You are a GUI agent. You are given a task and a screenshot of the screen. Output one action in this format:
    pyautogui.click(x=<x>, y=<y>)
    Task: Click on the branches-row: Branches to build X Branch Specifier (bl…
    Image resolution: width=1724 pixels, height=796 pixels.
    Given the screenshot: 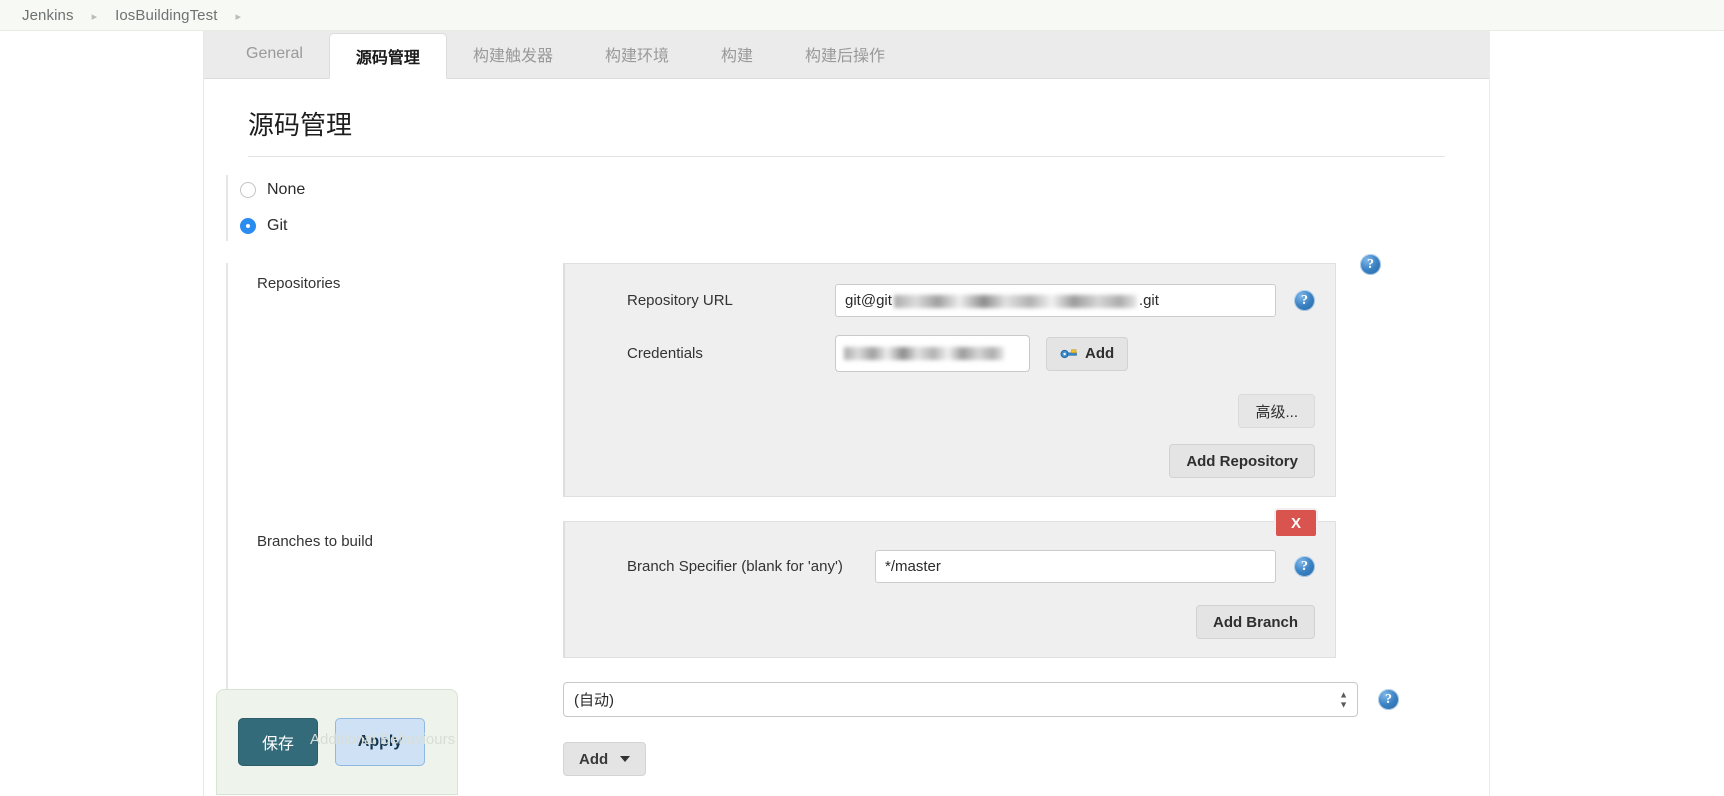 What is the action you would take?
    pyautogui.click(x=858, y=583)
    